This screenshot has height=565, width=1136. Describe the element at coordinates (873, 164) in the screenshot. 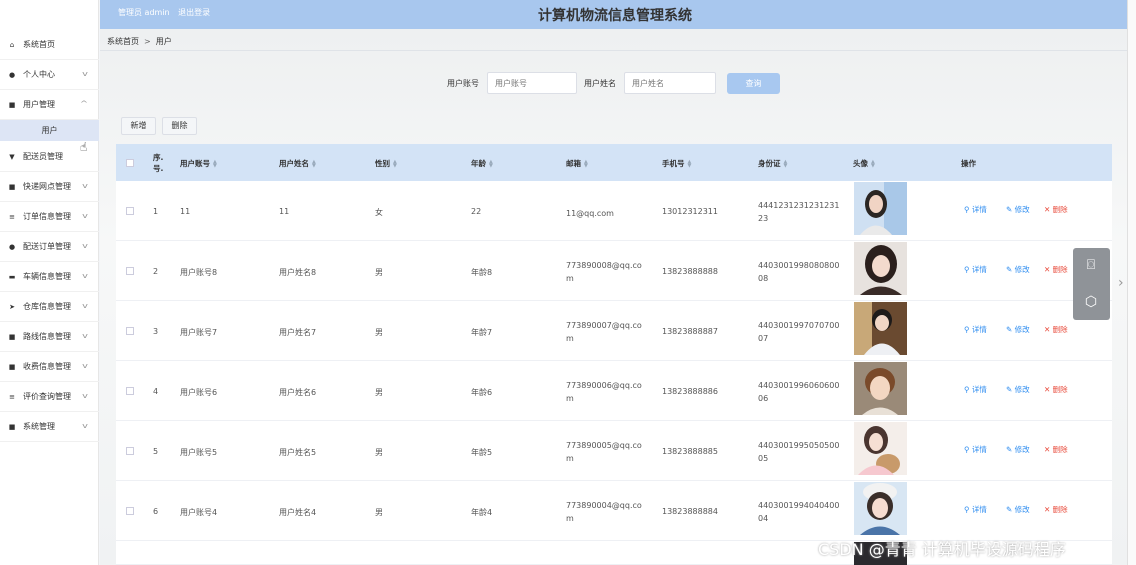

I see `sort-icon: ▲ ▼` at that location.